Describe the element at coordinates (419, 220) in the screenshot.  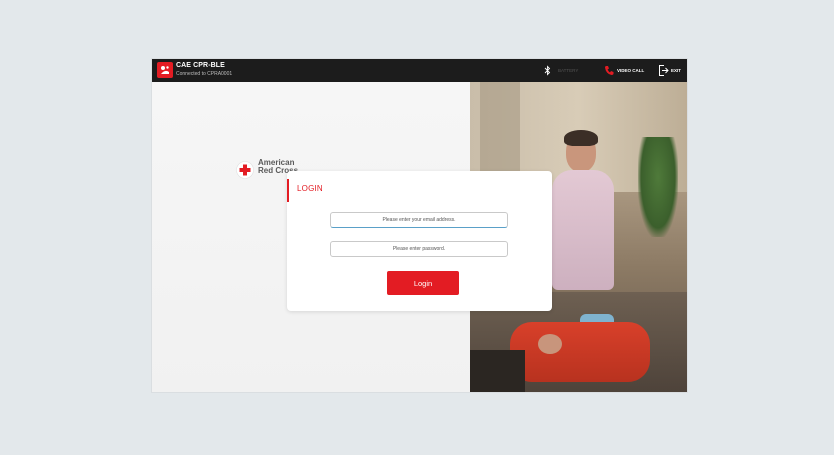
I see `email-input` at that location.